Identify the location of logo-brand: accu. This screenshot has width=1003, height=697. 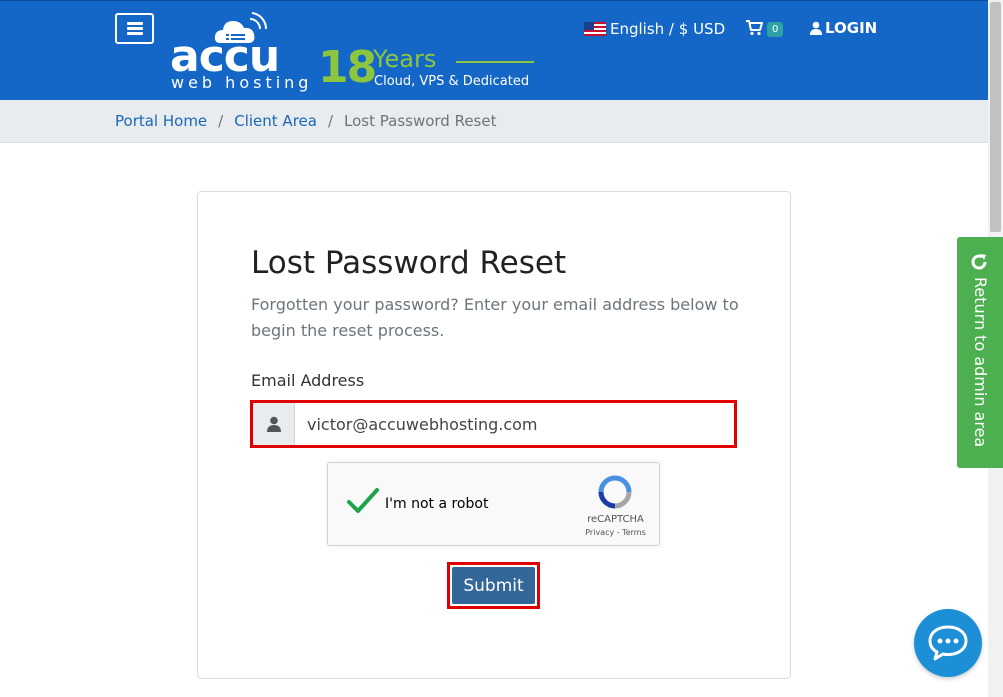
(225, 56).